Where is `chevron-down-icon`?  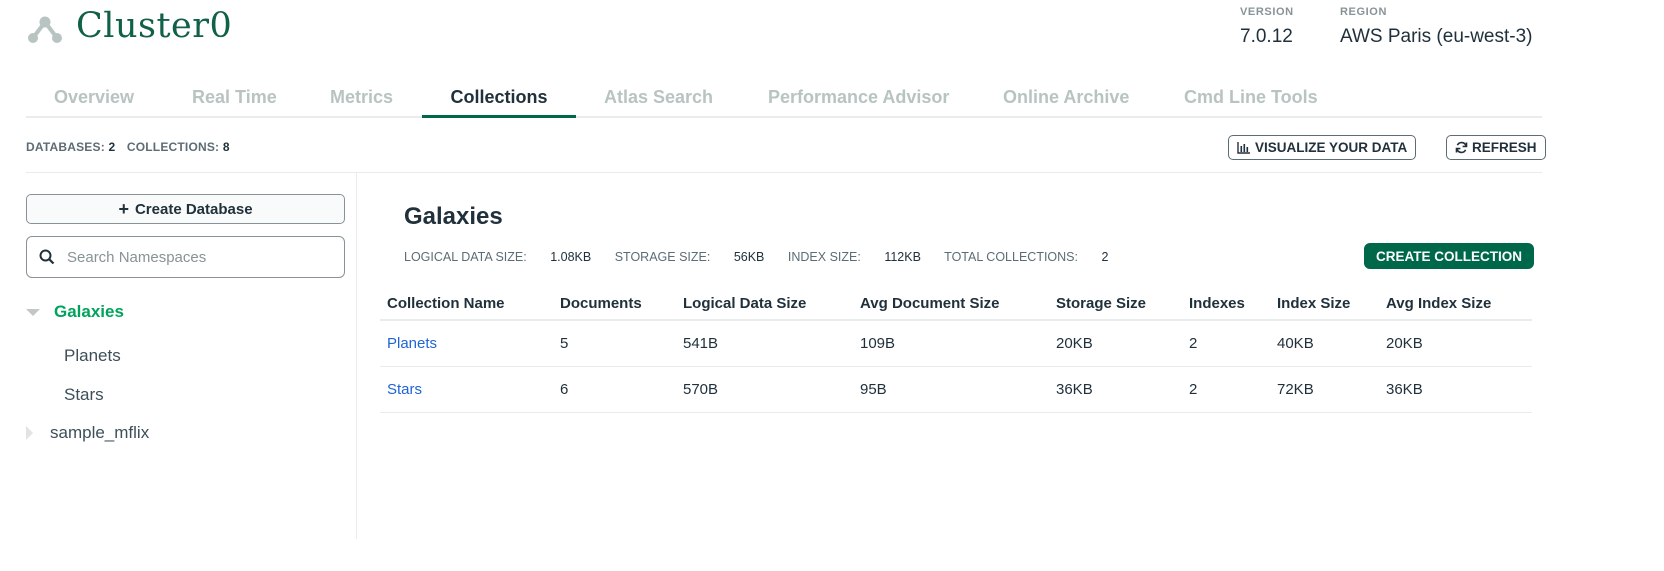 chevron-down-icon is located at coordinates (33, 312).